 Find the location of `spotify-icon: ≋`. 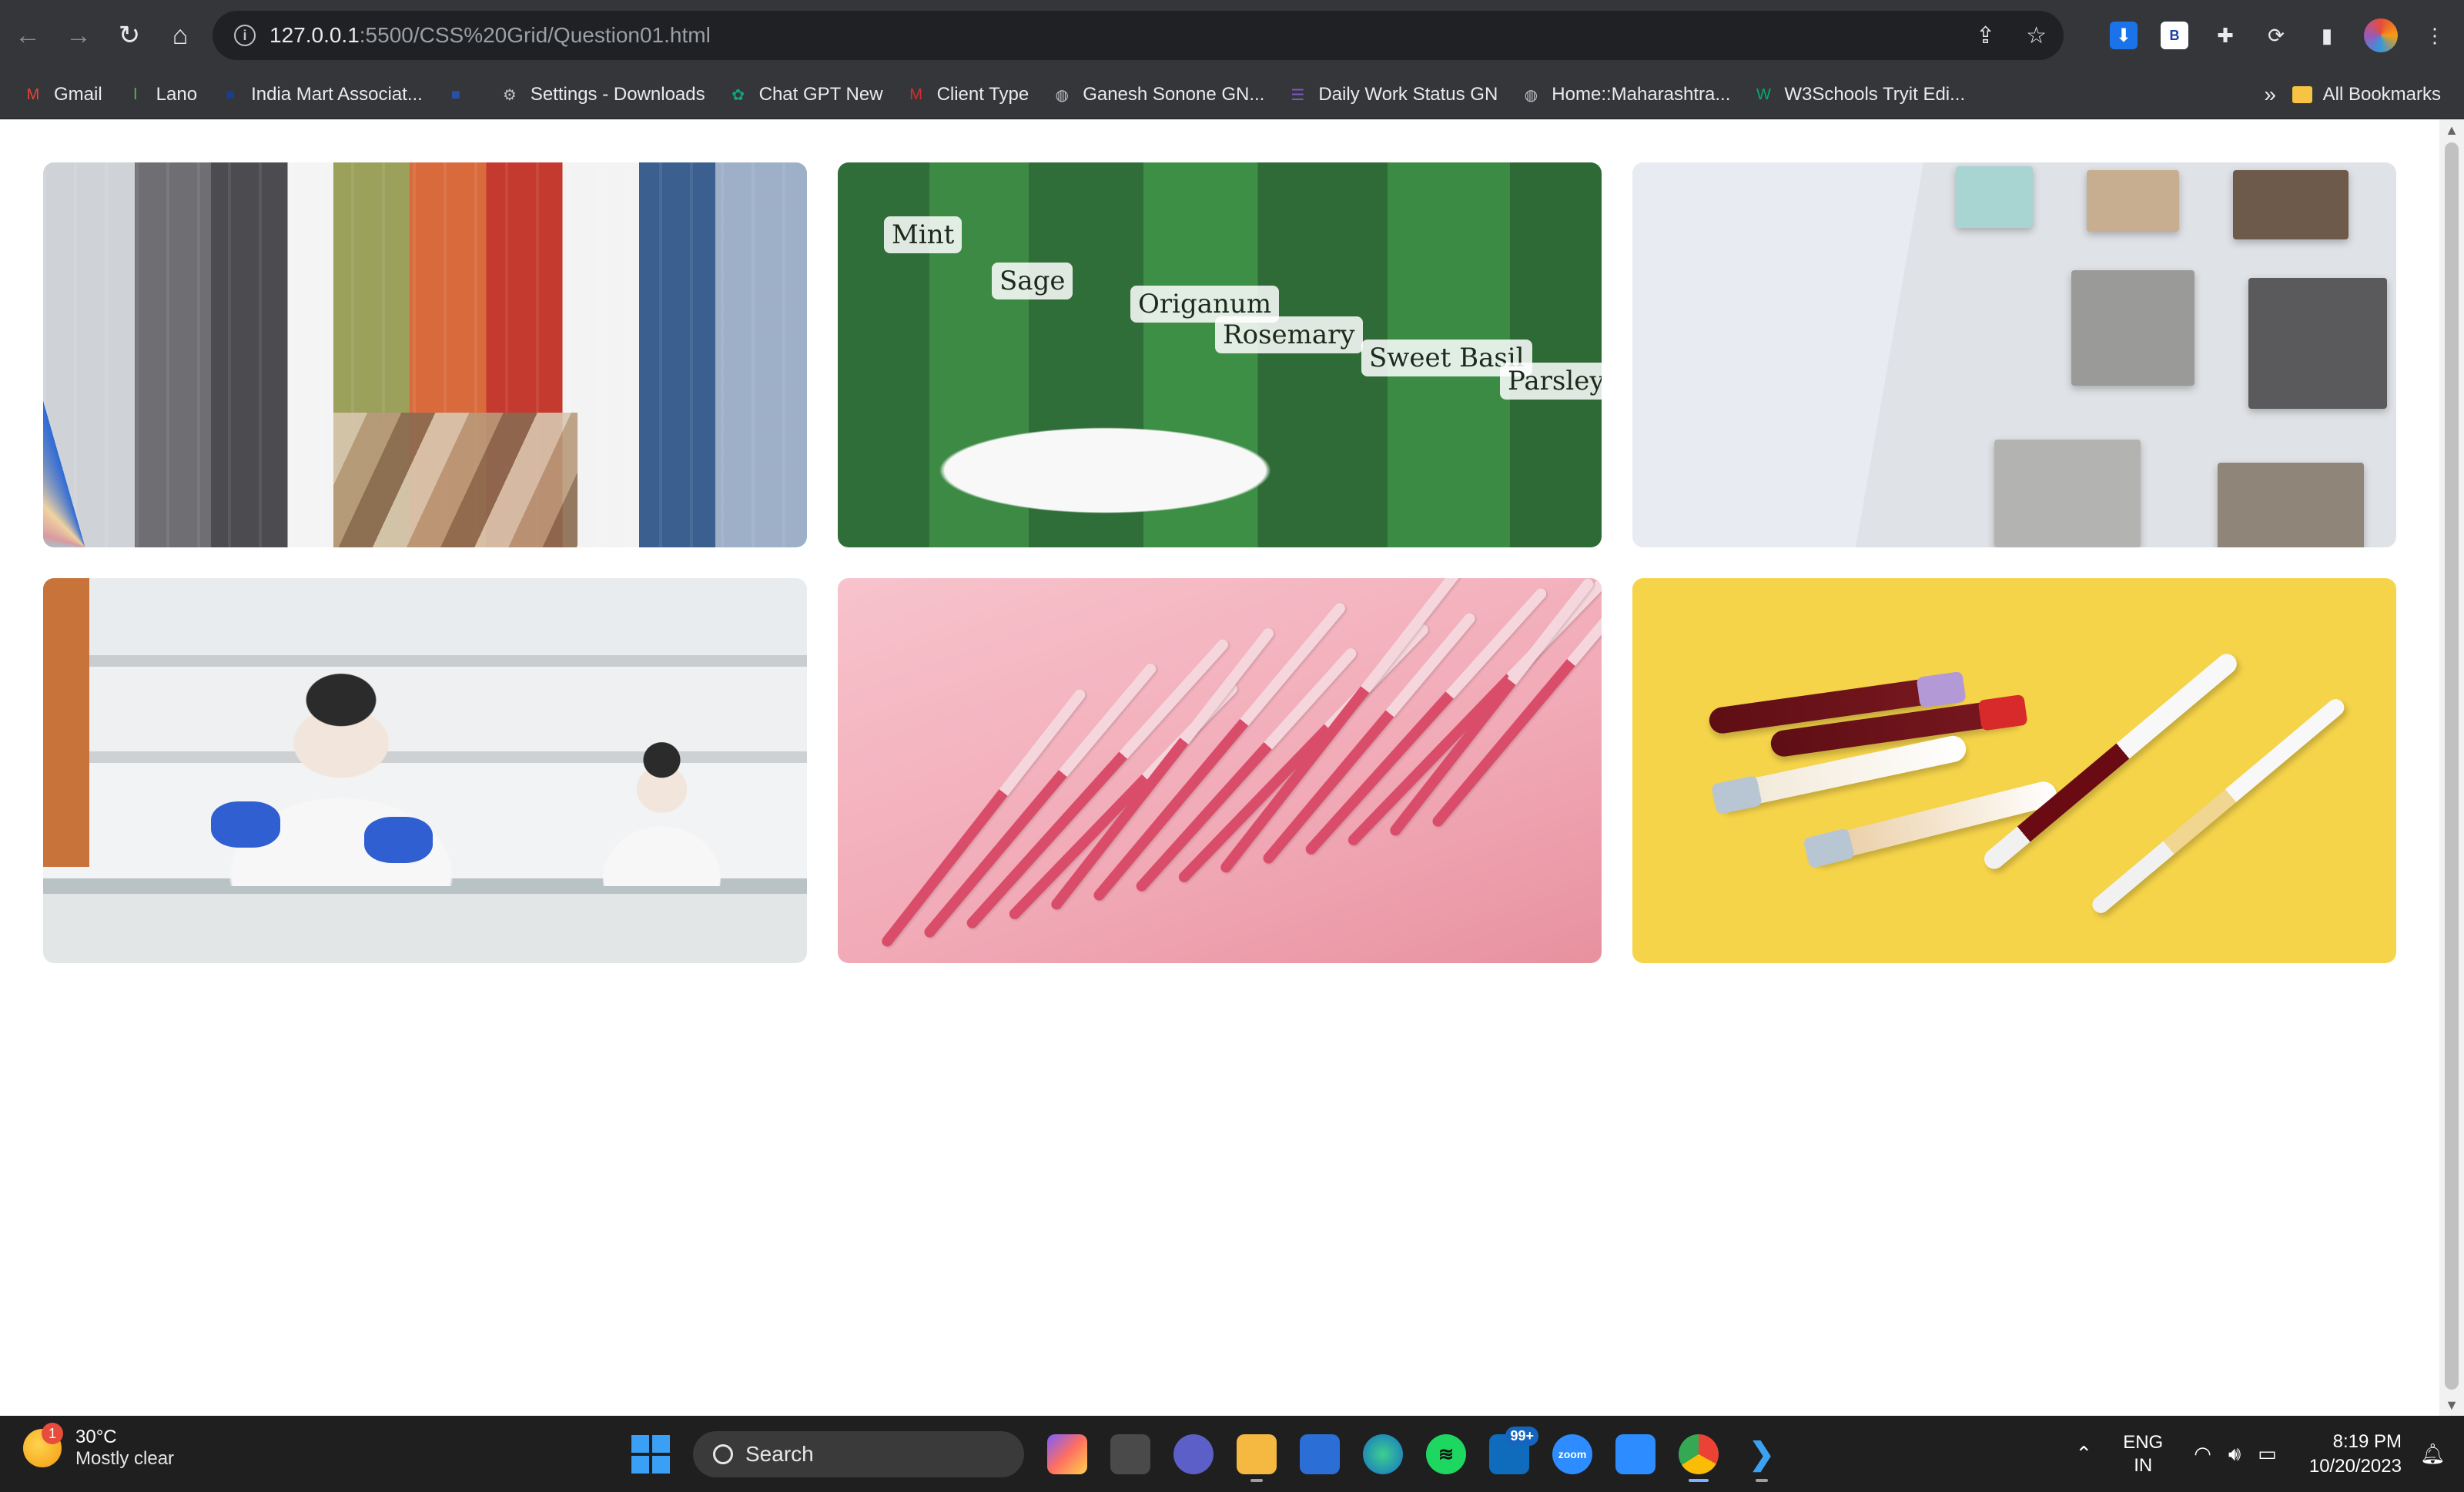

spotify-icon: ≋ is located at coordinates (1446, 1454).